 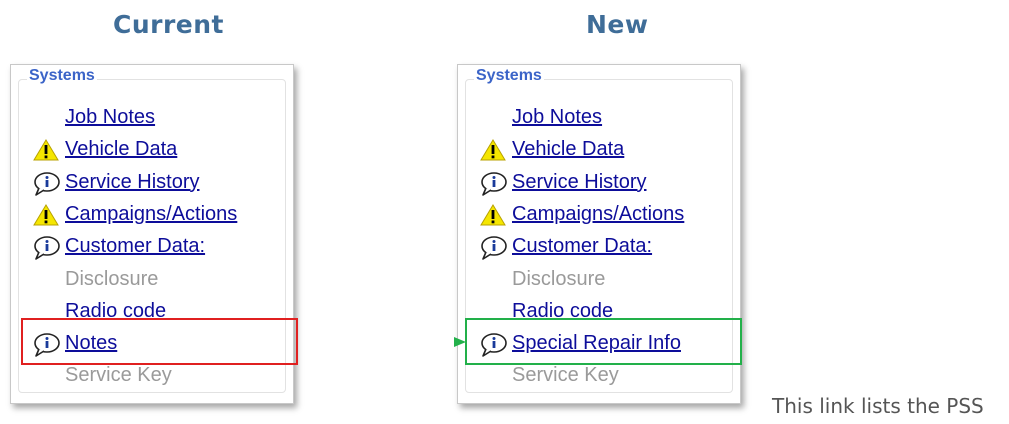 I want to click on current-heading: Current, so click(x=169, y=24).